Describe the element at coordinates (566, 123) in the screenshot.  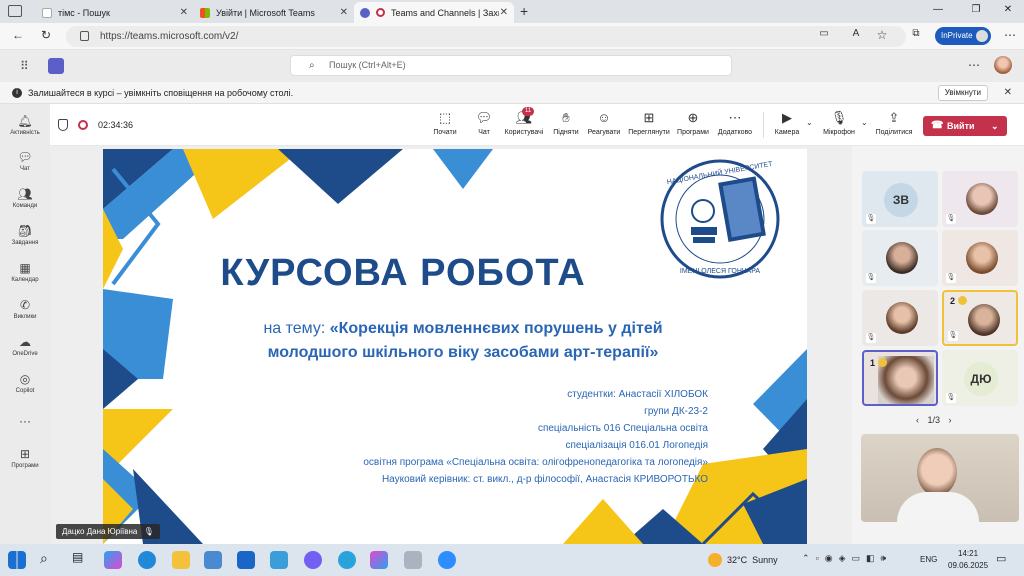
I see `raise-hand-button: ✋︎ Підняти` at that location.